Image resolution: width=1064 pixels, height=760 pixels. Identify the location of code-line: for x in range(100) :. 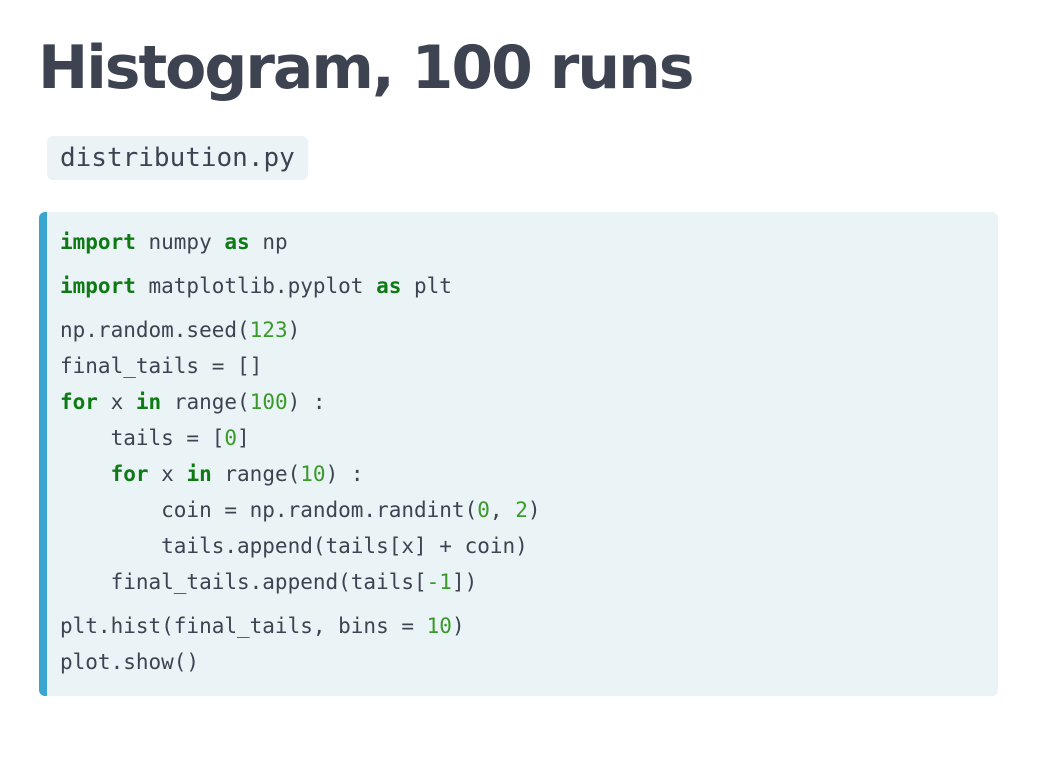
(300, 402).